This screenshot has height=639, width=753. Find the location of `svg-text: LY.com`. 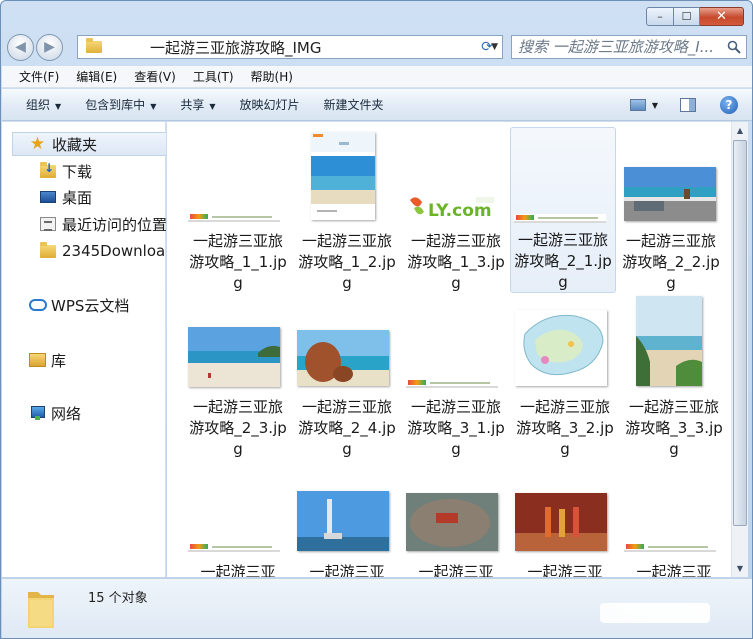

svg-text: LY.com is located at coordinates (460, 211).